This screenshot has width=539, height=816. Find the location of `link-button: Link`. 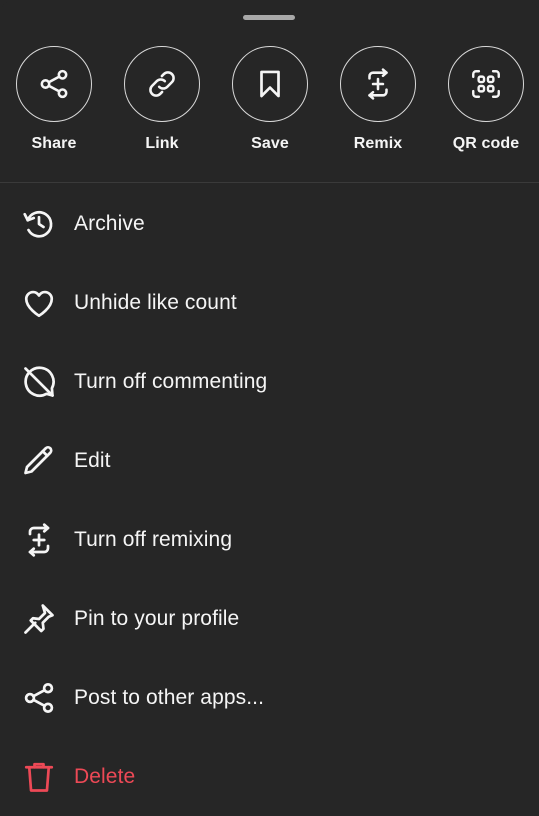

link-button: Link is located at coordinates (162, 103).